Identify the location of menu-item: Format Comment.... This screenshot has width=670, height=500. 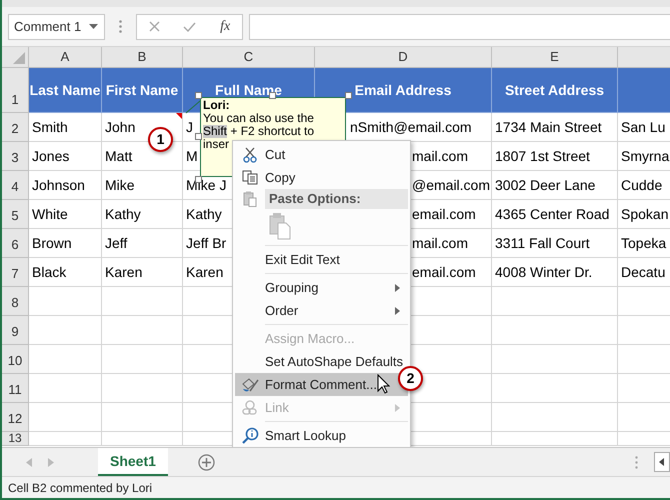
(321, 384).